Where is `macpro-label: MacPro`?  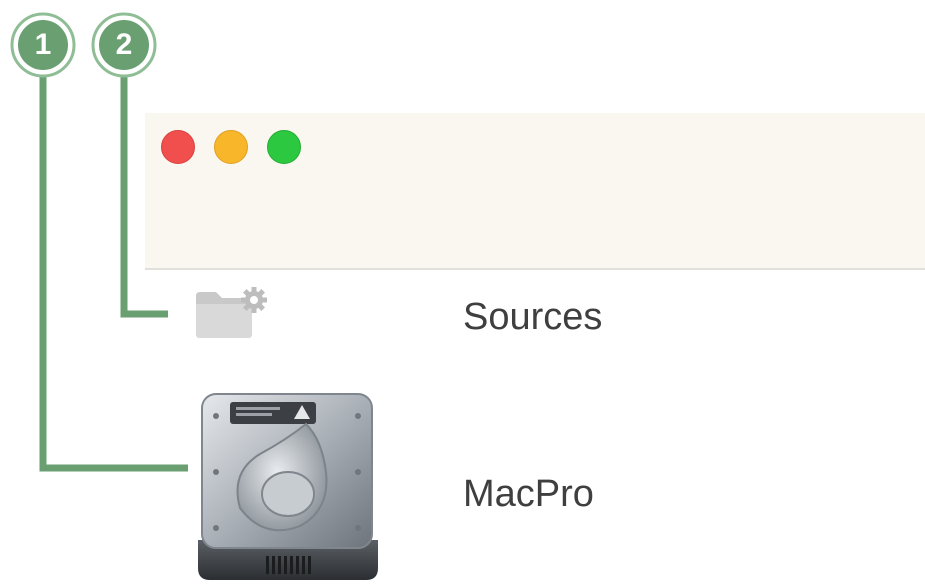 macpro-label: MacPro is located at coordinates (528, 494).